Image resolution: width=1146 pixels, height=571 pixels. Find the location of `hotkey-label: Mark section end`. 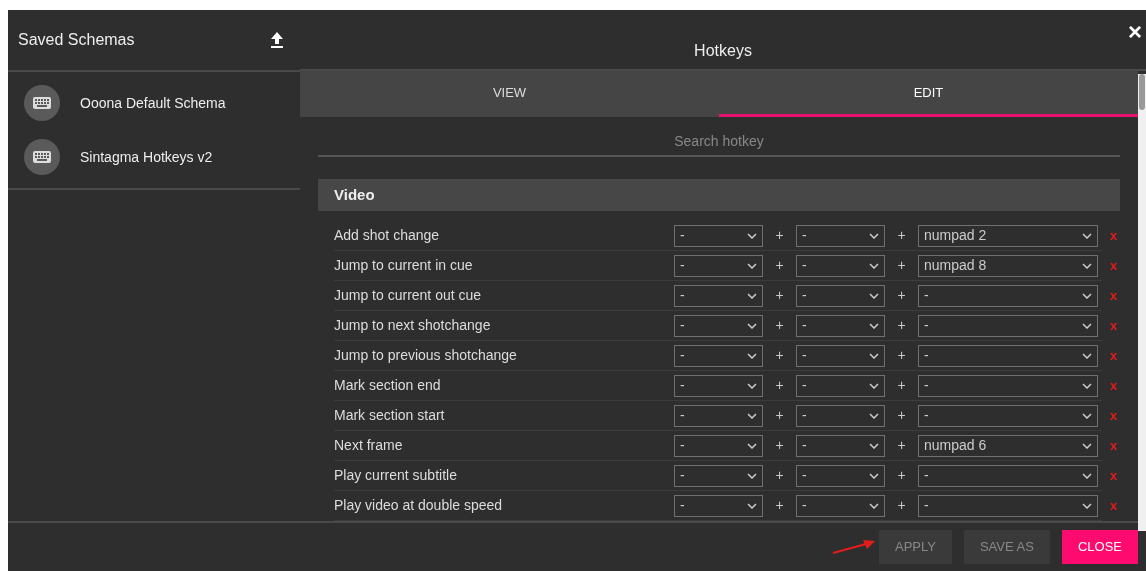

hotkey-label: Mark section end is located at coordinates (388, 385).